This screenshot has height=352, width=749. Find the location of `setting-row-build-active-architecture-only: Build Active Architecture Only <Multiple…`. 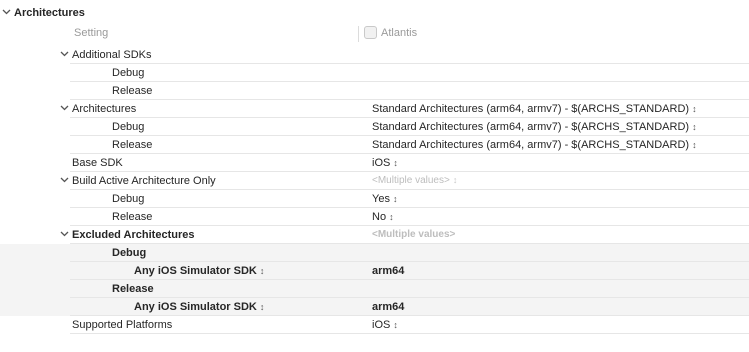

setting-row-build-active-architecture-only: Build Active Architecture Only <Multiple… is located at coordinates (374, 181).